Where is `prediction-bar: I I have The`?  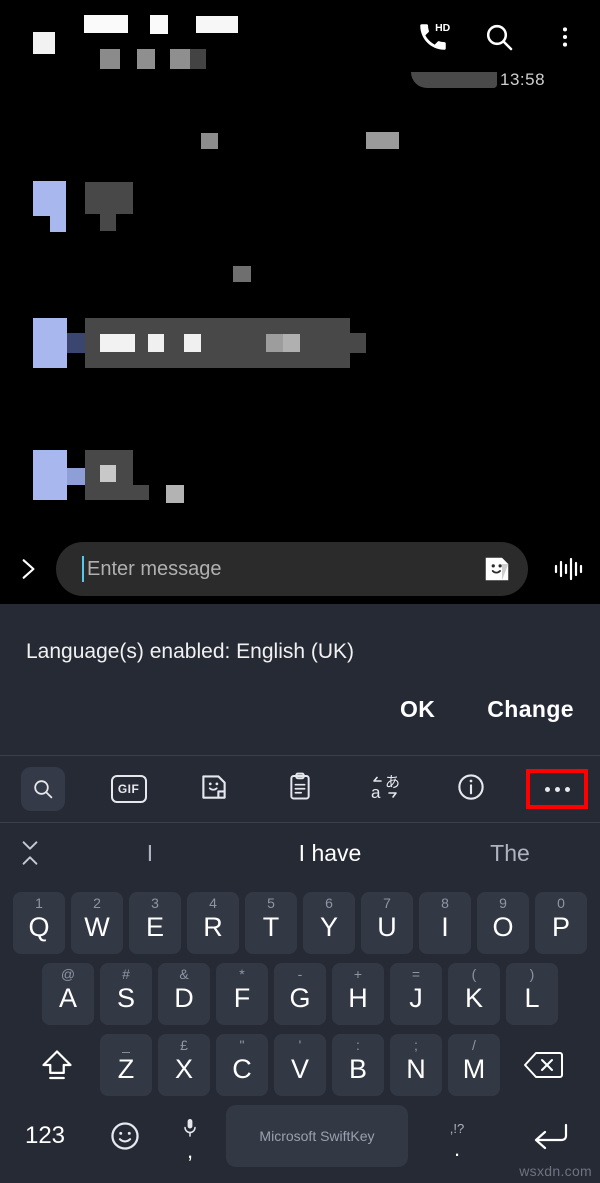 prediction-bar: I I have The is located at coordinates (300, 853).